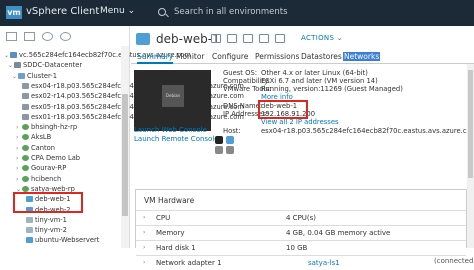 Image resolution: width=474 pixels, height=270 pixels. I want to click on main-scrollbar, so click(470, 156).